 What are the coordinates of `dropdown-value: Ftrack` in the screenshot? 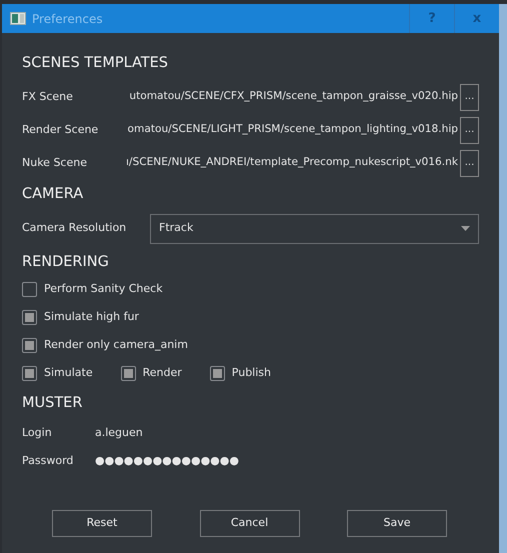 It's located at (176, 228).